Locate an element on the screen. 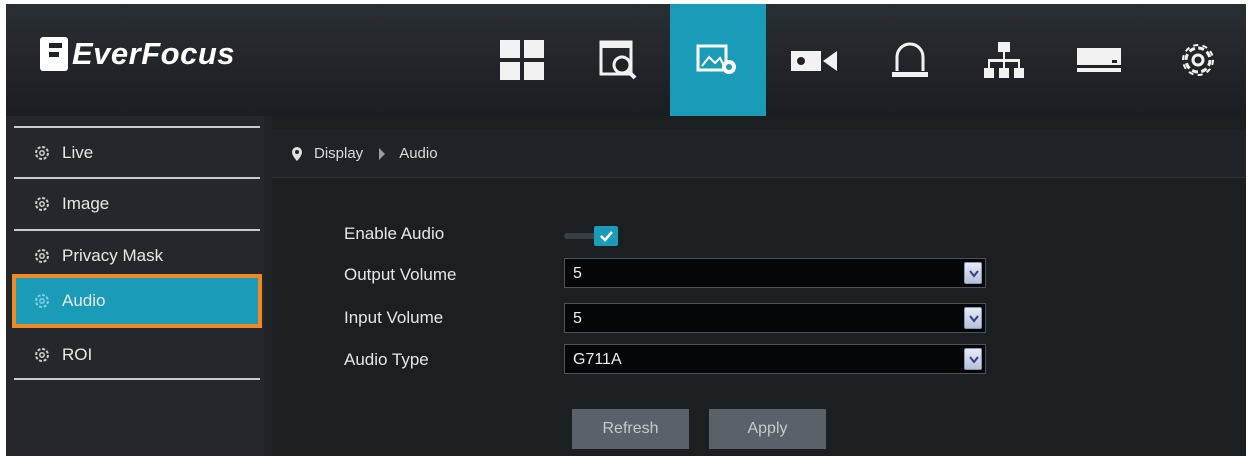  logo-mark-icon is located at coordinates (54, 54).